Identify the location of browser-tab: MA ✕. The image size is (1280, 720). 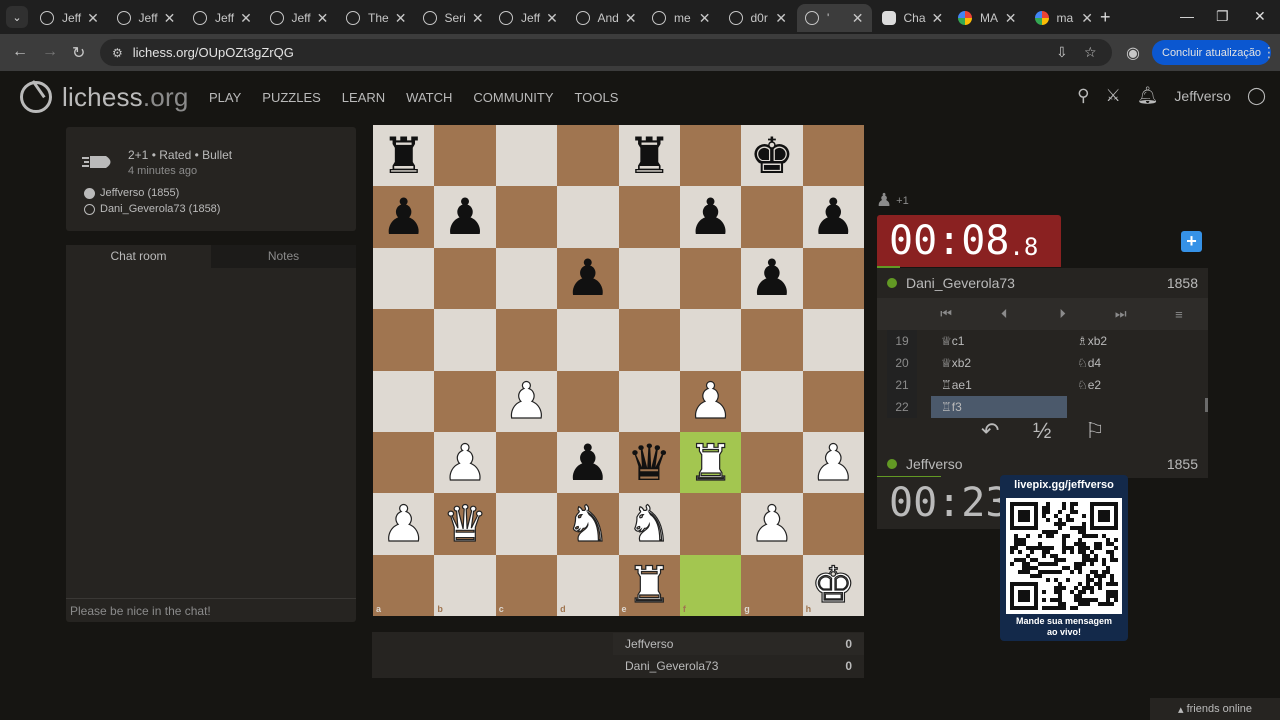
(987, 18).